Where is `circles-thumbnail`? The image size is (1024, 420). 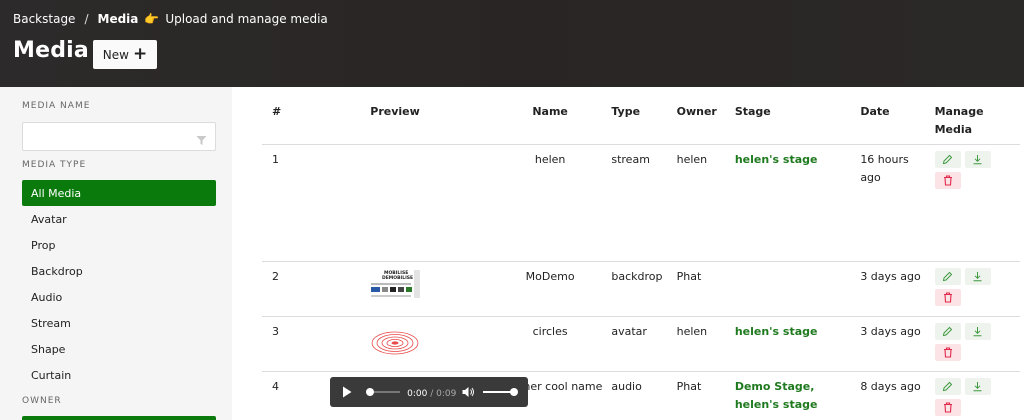 circles-thumbnail is located at coordinates (395, 344).